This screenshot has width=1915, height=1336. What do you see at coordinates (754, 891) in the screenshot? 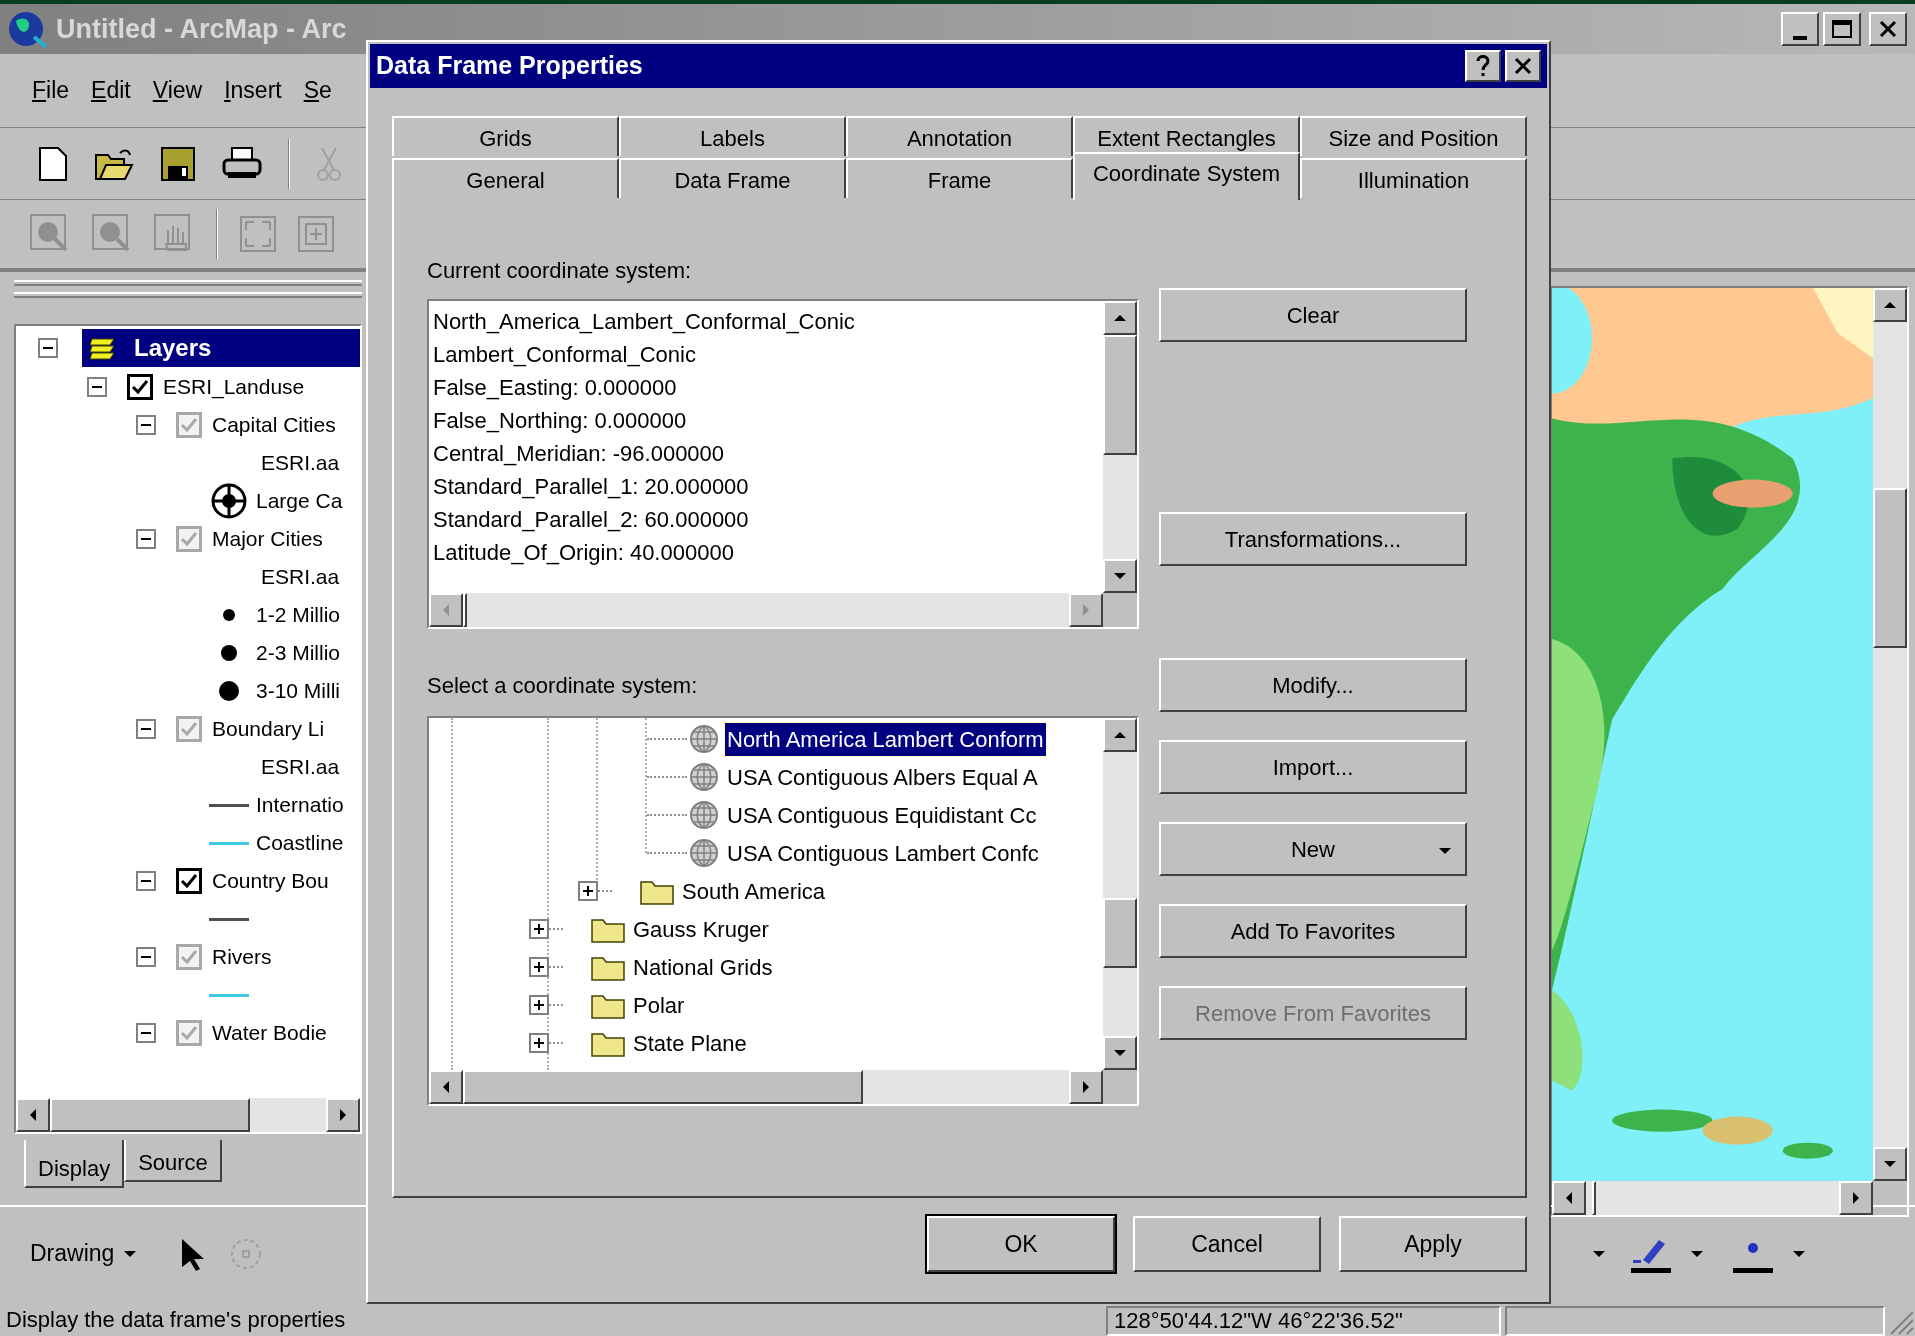
I see `tree-item: South America` at bounding box center [754, 891].